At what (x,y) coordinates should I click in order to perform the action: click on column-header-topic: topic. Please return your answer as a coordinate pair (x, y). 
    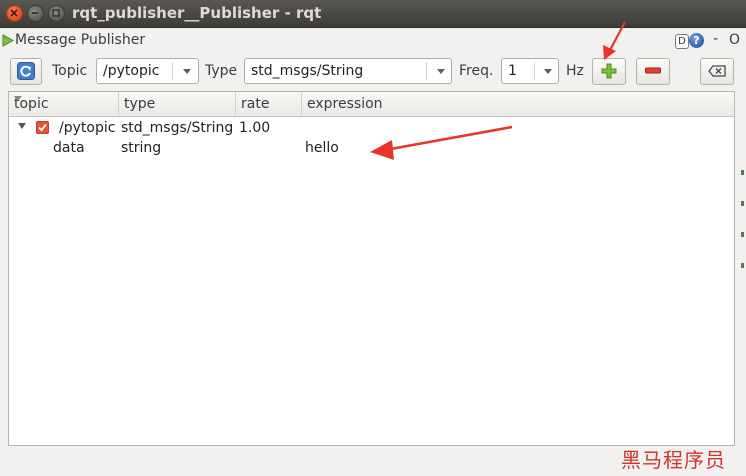
    Looking at the image, I should click on (64, 104).